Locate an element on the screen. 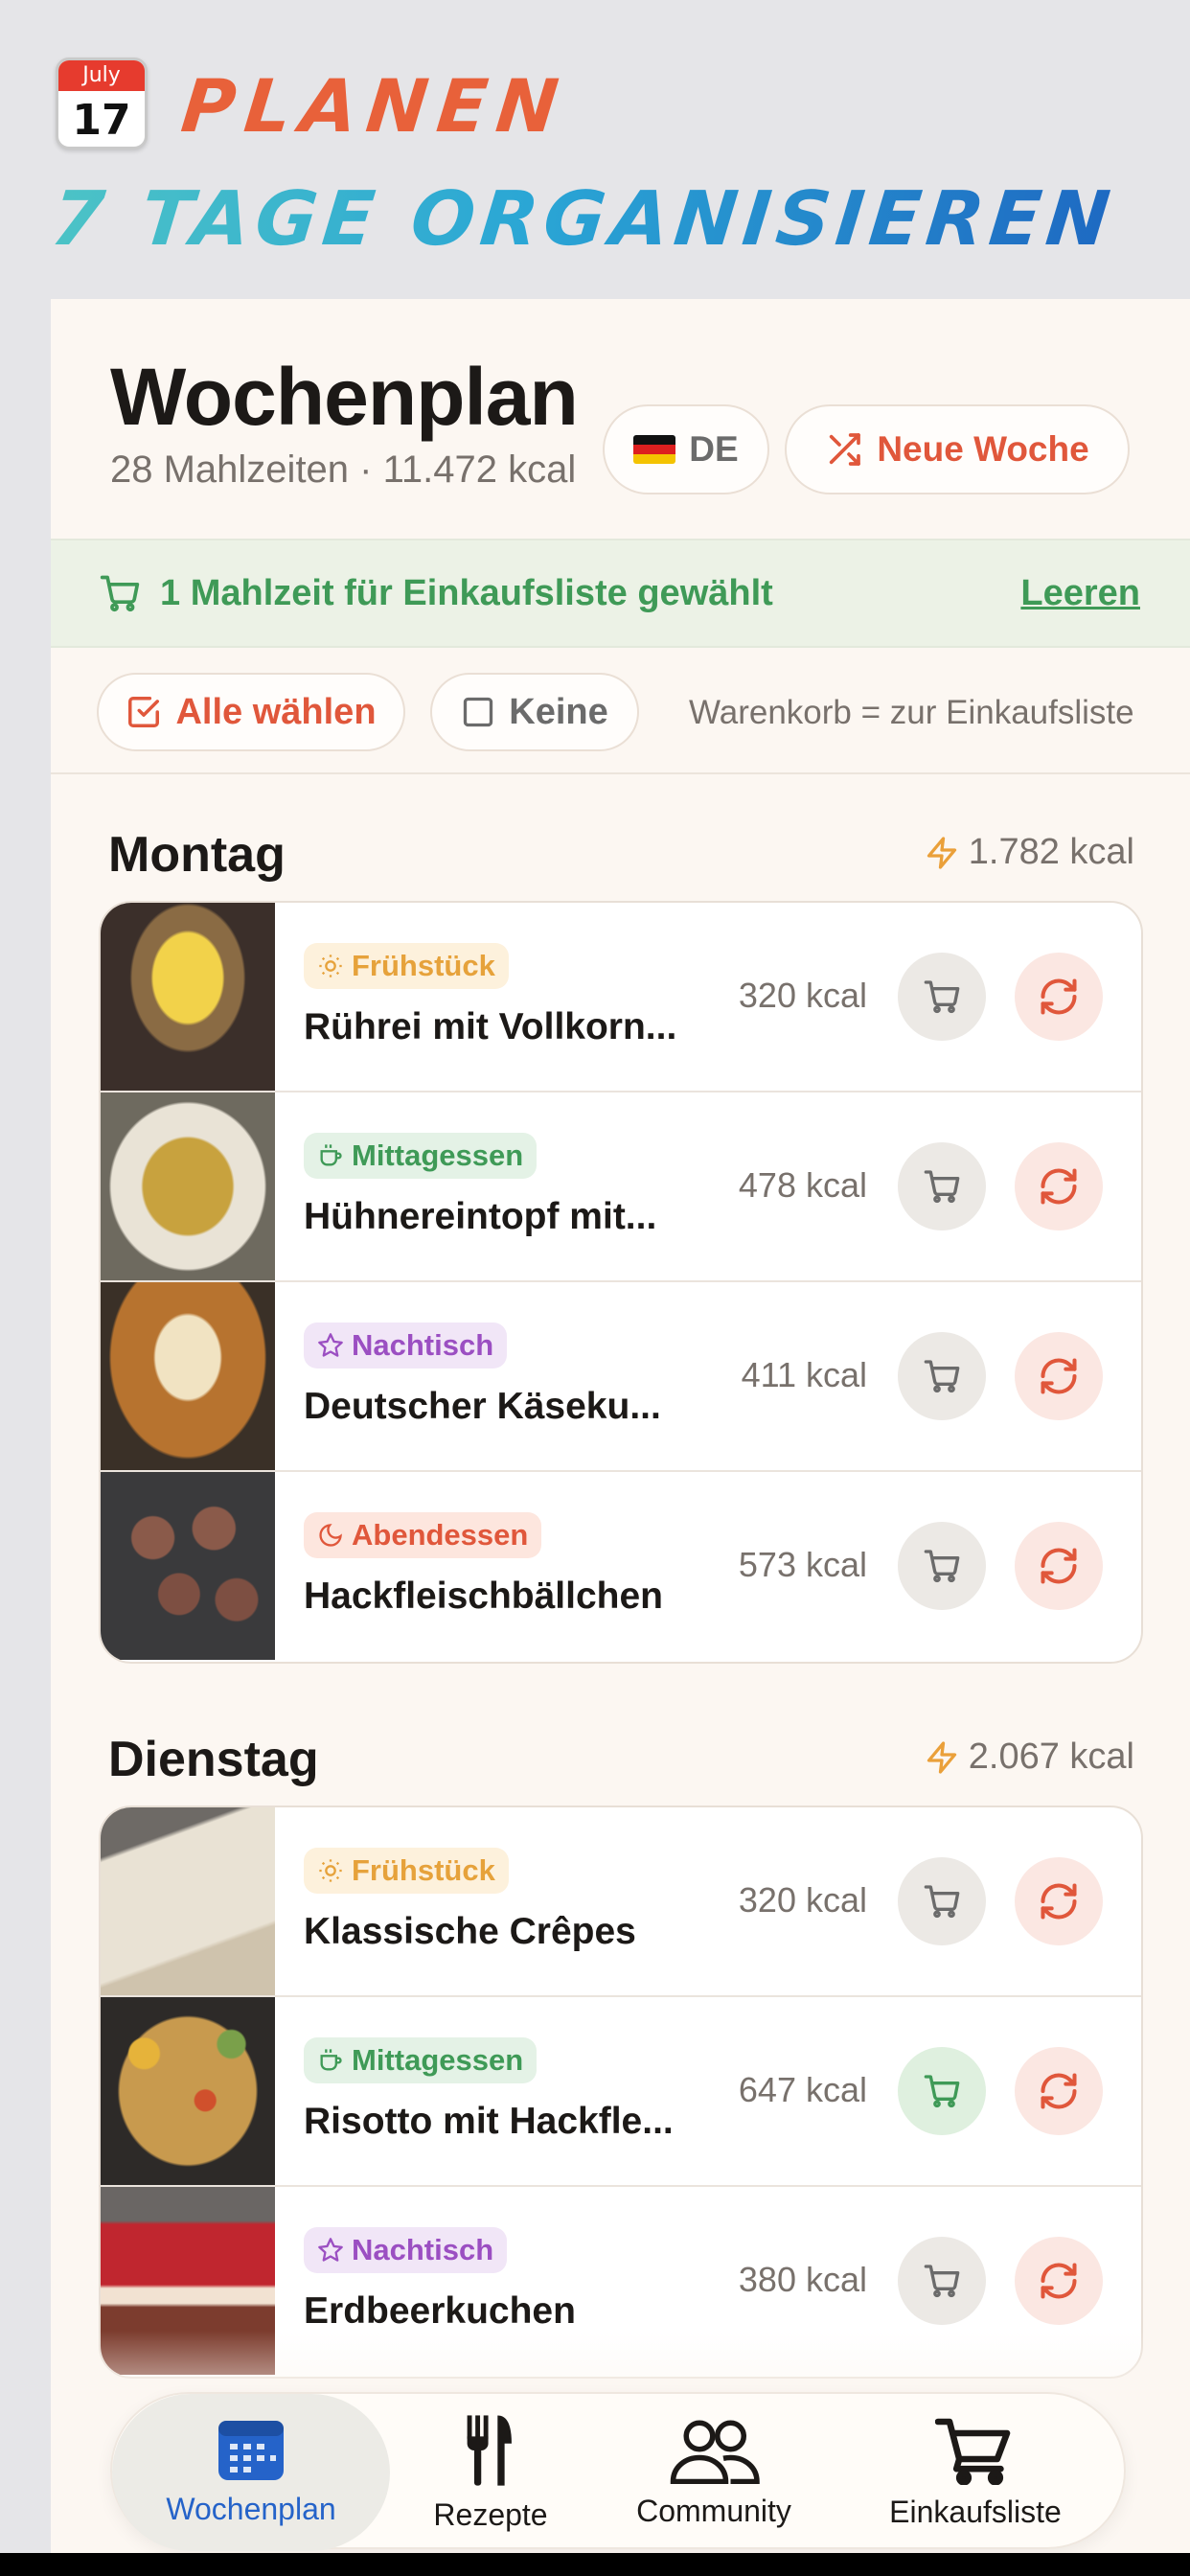 The image size is (1190, 2576). tab-wochenplan: Wochenplan is located at coordinates (251, 2472).